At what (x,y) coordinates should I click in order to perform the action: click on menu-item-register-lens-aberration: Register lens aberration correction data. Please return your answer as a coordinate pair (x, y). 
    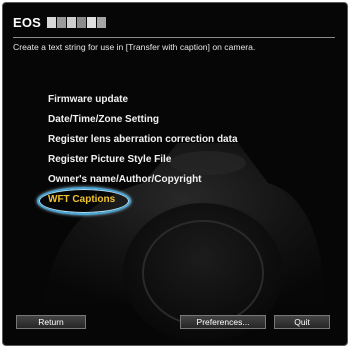
    Looking at the image, I should click on (143, 139).